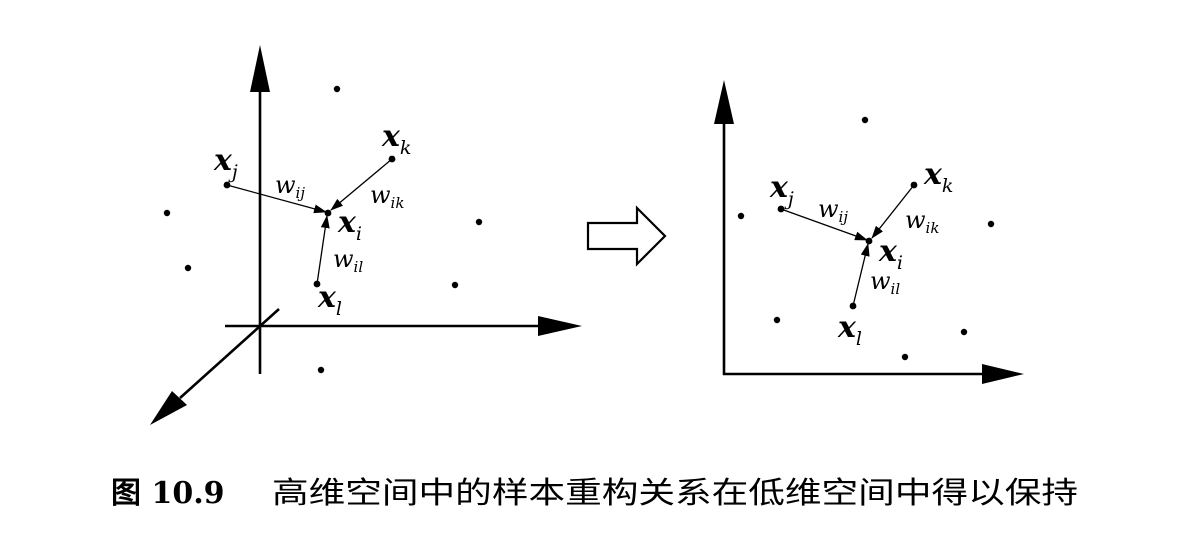  Describe the element at coordinates (626, 236) in the screenshot. I see `transform-arrow-icon` at that location.